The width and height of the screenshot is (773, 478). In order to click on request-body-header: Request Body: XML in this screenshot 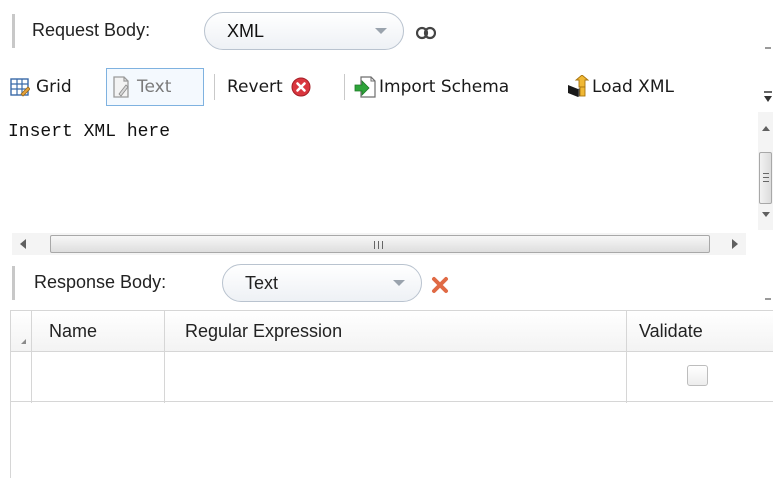, I will do `click(386, 32)`.